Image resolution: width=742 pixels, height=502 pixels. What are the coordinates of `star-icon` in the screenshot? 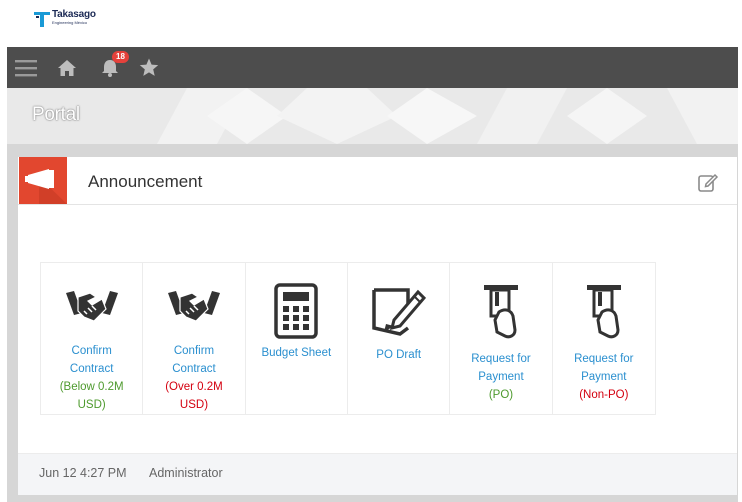 It's located at (149, 67).